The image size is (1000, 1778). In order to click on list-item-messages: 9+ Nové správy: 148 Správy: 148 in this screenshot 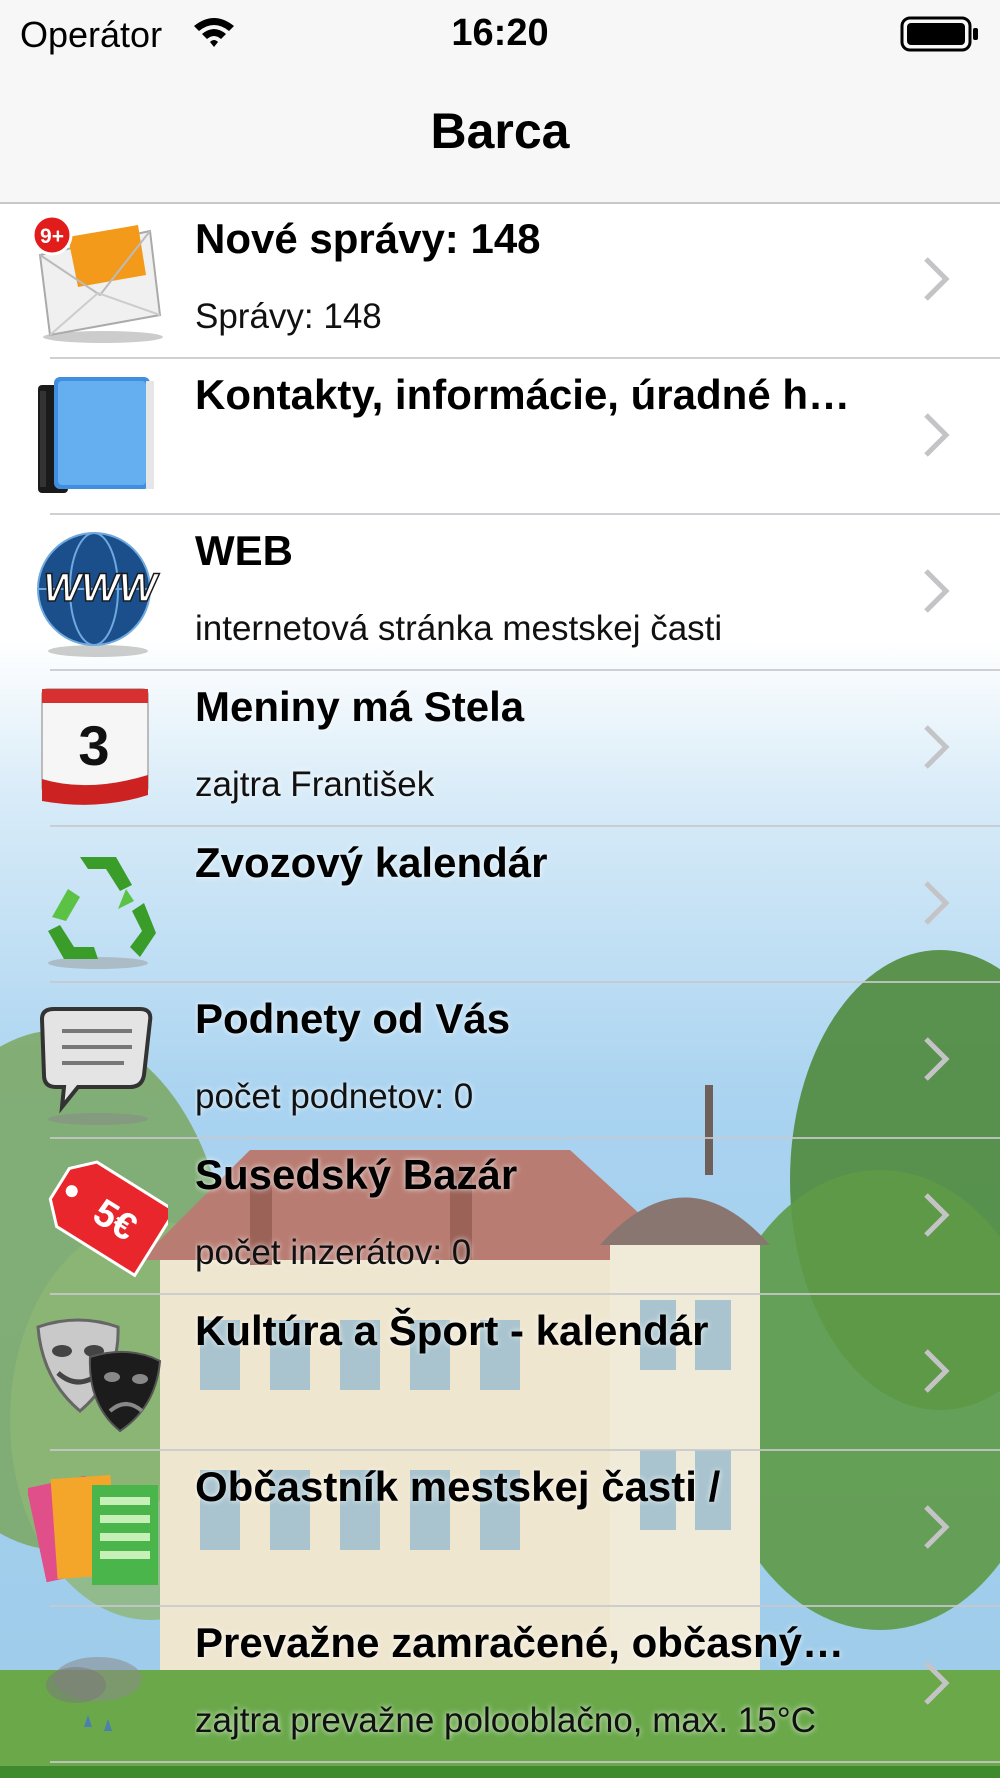, I will do `click(500, 281)`.